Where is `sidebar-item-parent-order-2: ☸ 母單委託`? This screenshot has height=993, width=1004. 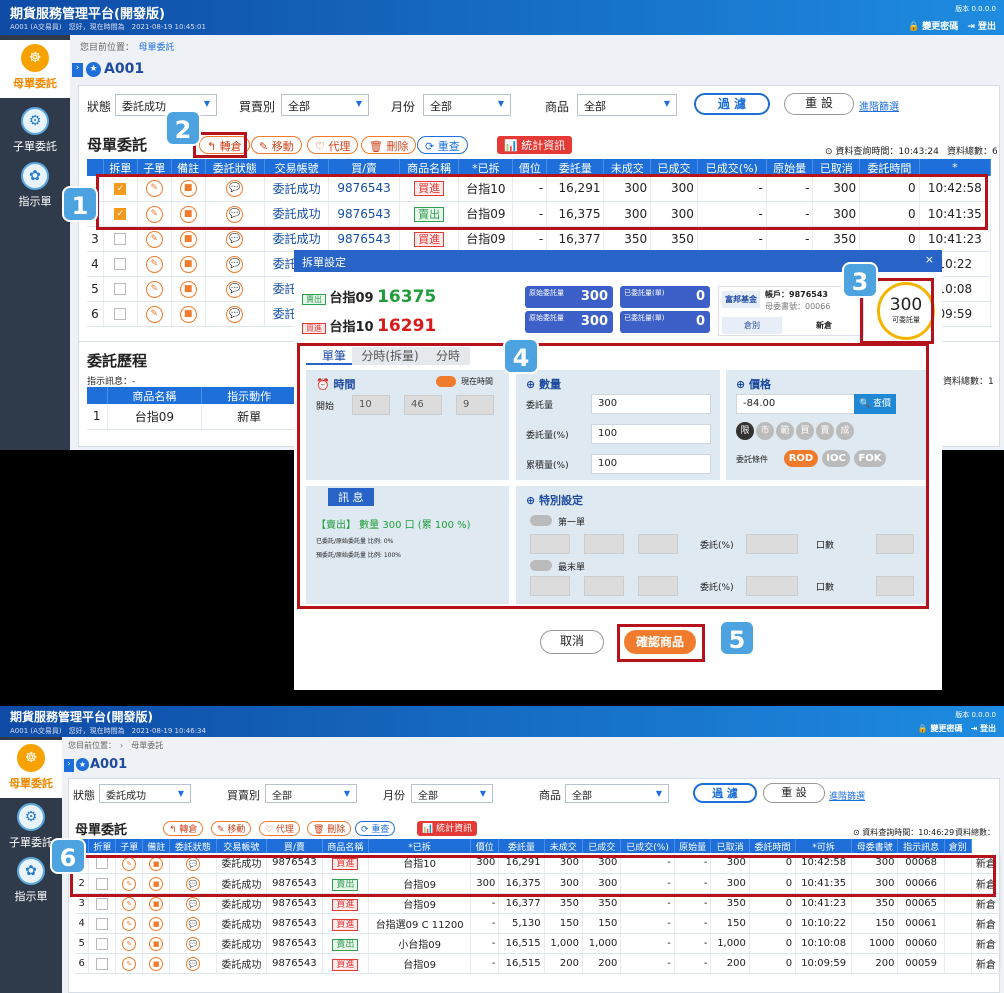 sidebar-item-parent-order-2: ☸ 母單委託 is located at coordinates (31, 769).